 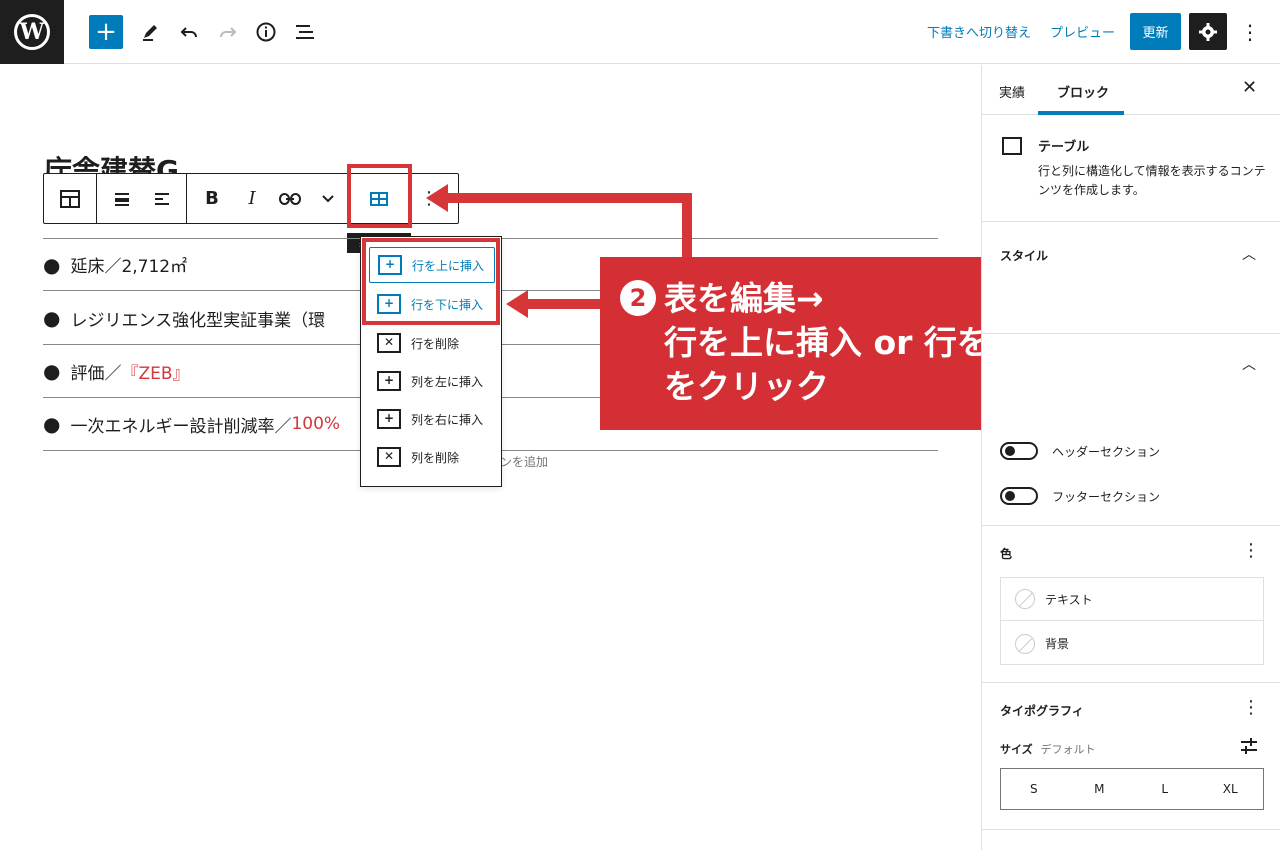 I want to click on delete-column-item: ✕ 列を削除, so click(x=432, y=457).